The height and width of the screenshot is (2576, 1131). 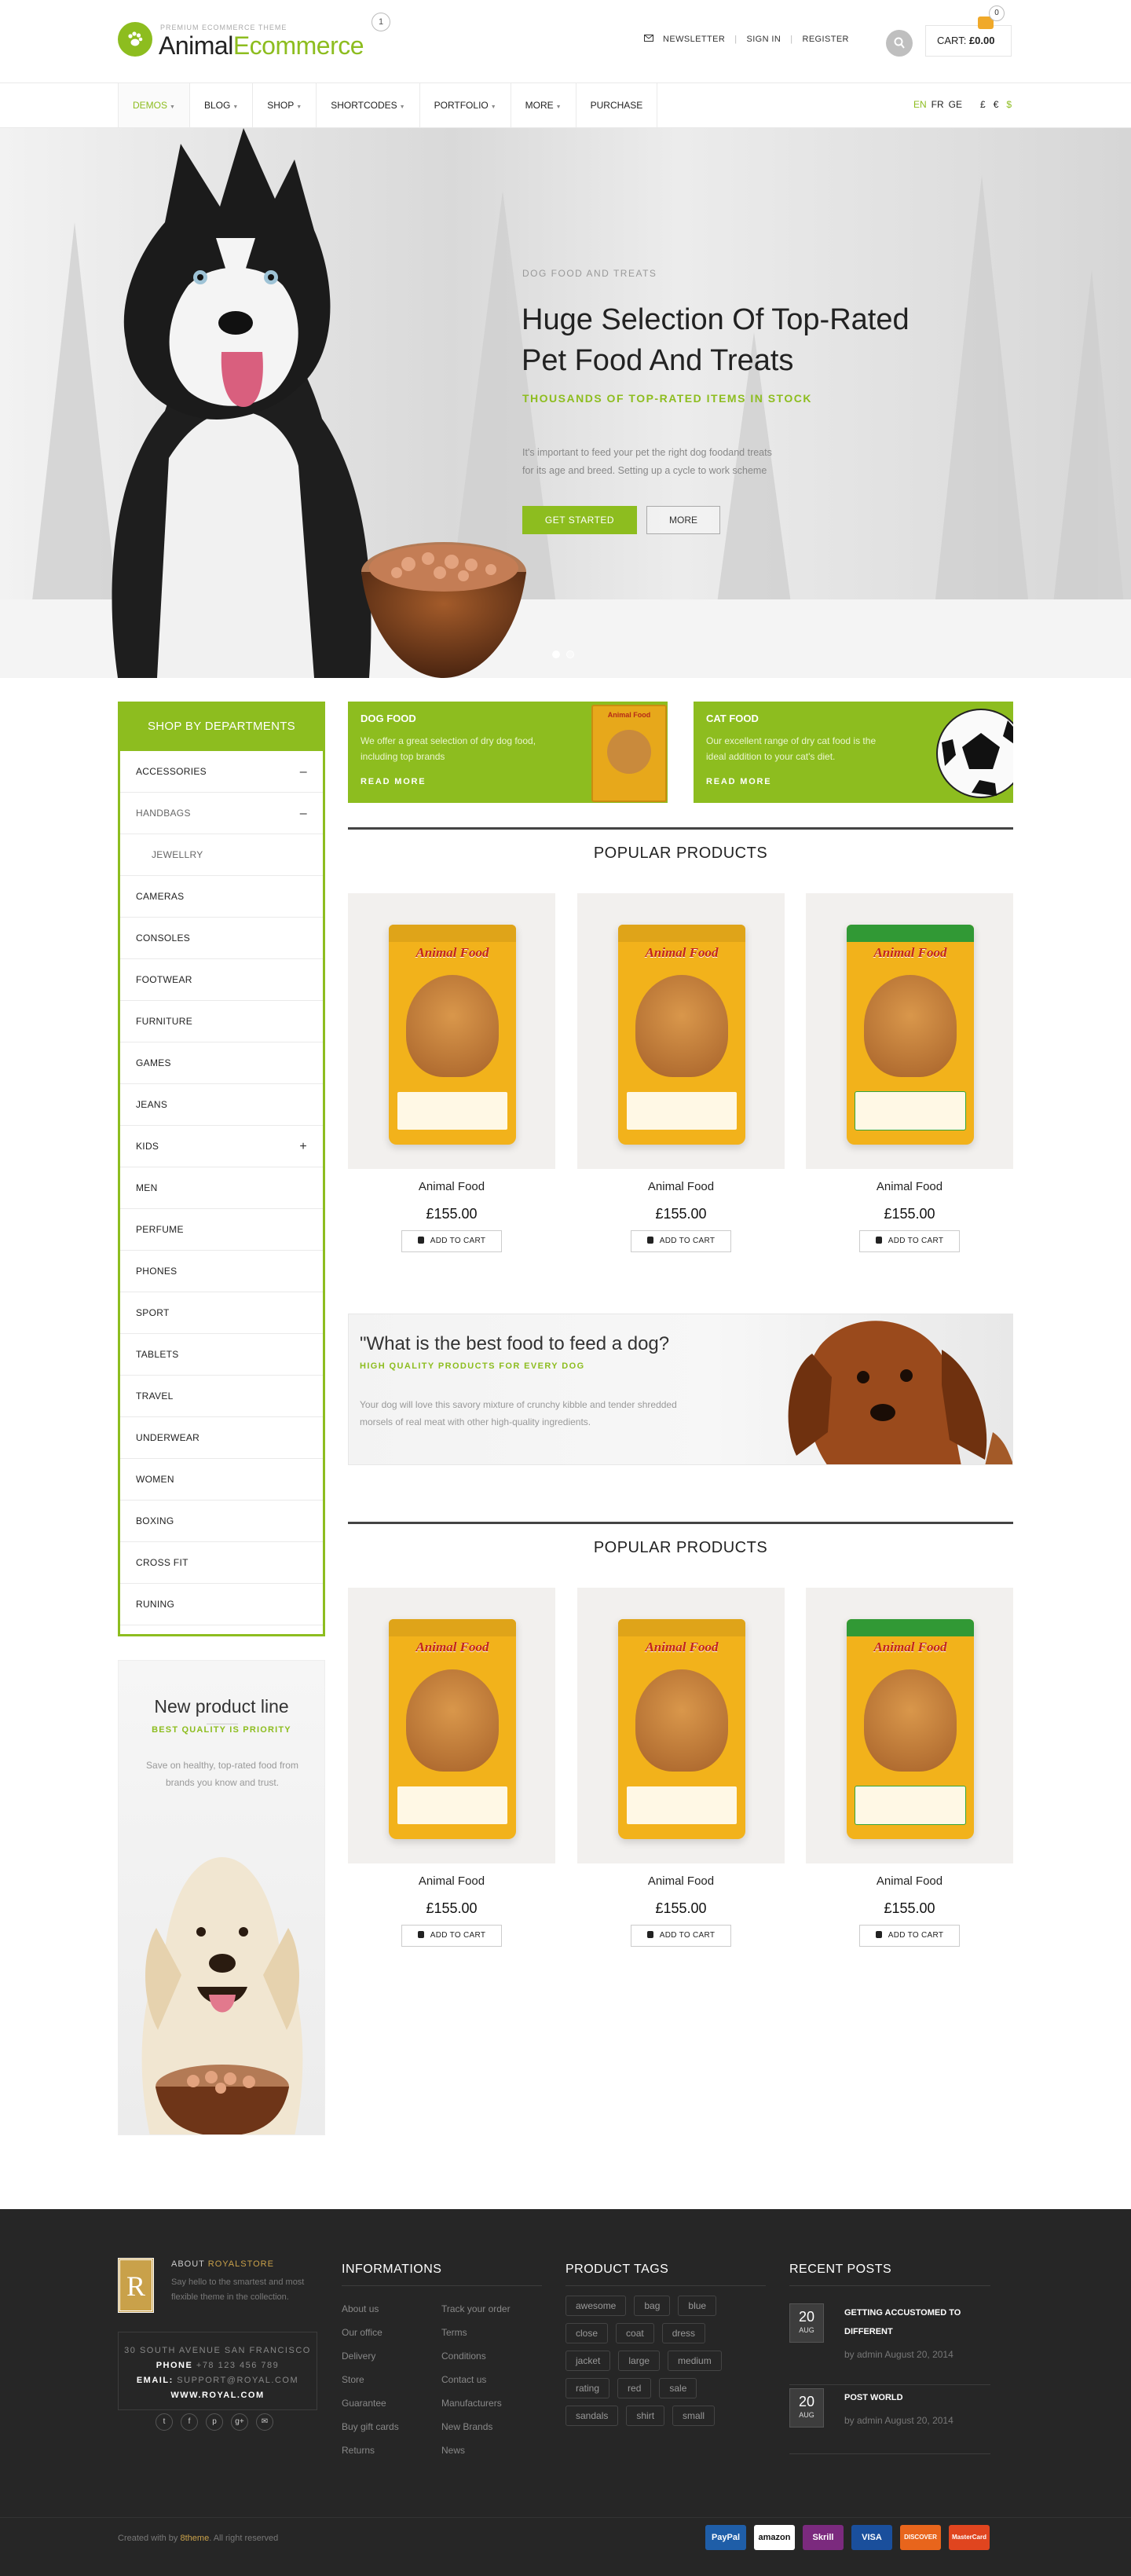 I want to click on department-item: UNDERWEAR, so click(x=221, y=1438).